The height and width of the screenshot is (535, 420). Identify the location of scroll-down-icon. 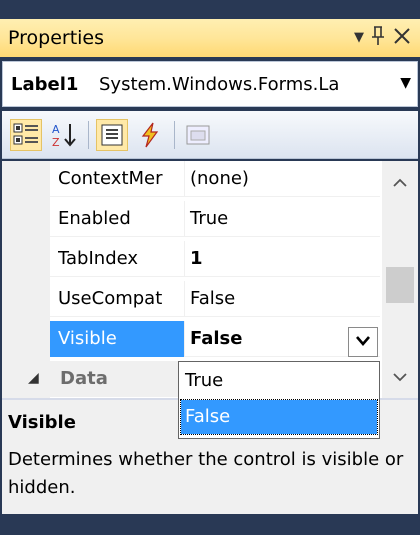
(400, 376).